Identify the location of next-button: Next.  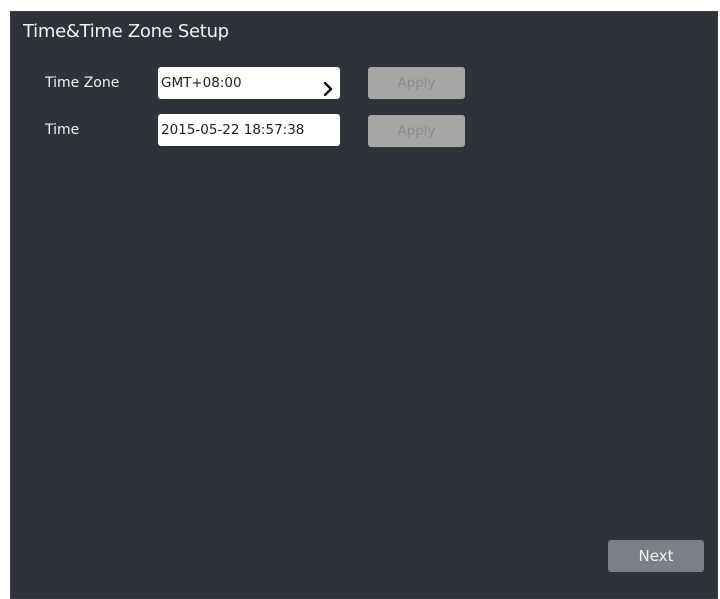
(656, 556).